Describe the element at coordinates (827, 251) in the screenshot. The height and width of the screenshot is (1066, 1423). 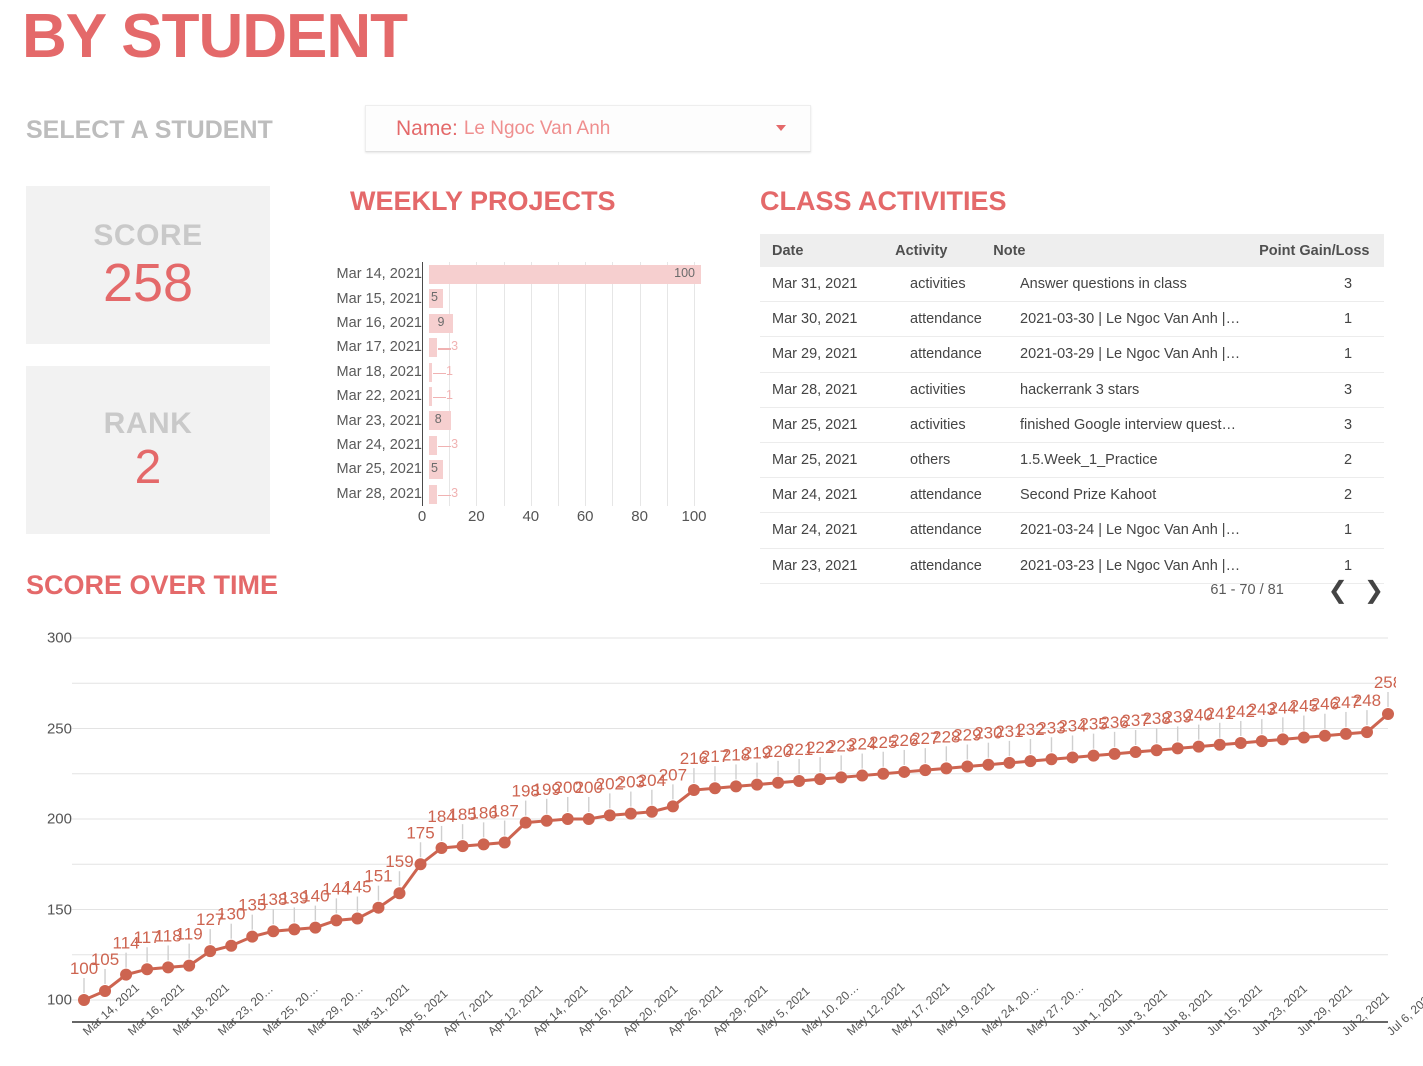
I see `table-column-header: Date` at that location.